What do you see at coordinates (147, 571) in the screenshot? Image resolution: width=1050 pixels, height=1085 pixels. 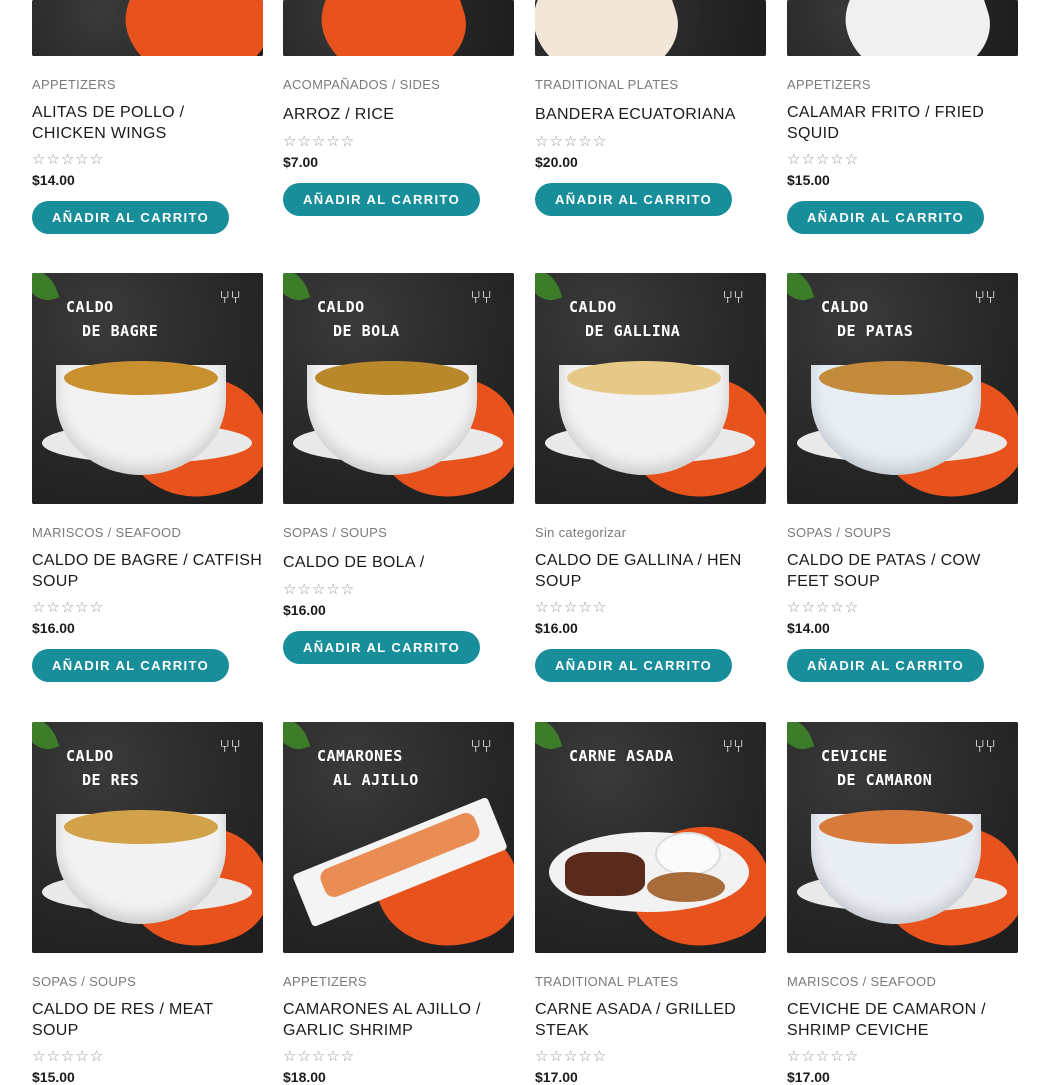 I see `product-name: CALDO DE BAGRE / CATFISH SOUP` at bounding box center [147, 571].